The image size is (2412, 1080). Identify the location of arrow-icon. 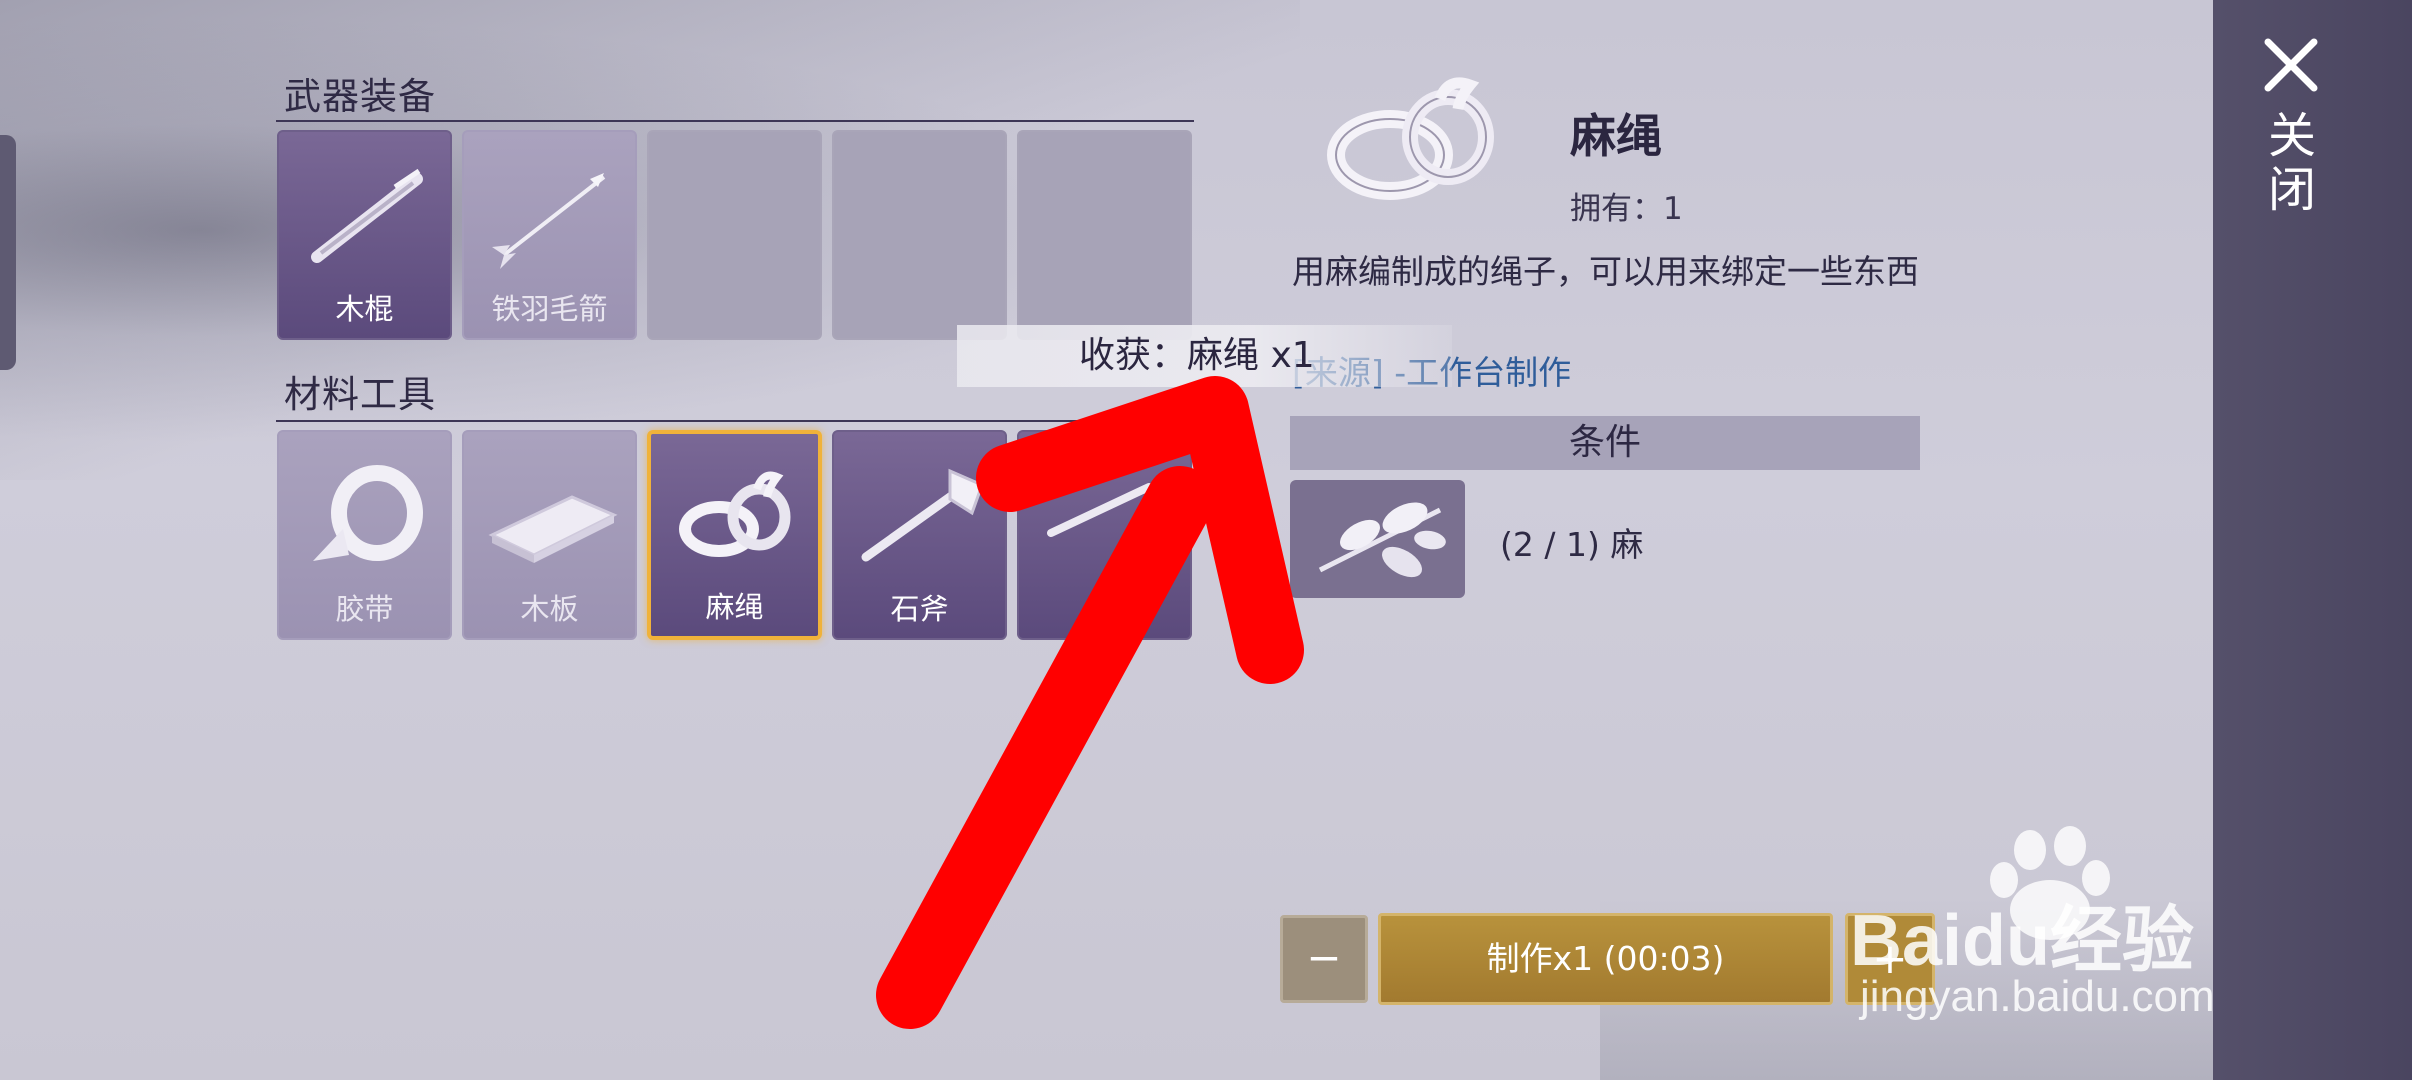
(549, 221).